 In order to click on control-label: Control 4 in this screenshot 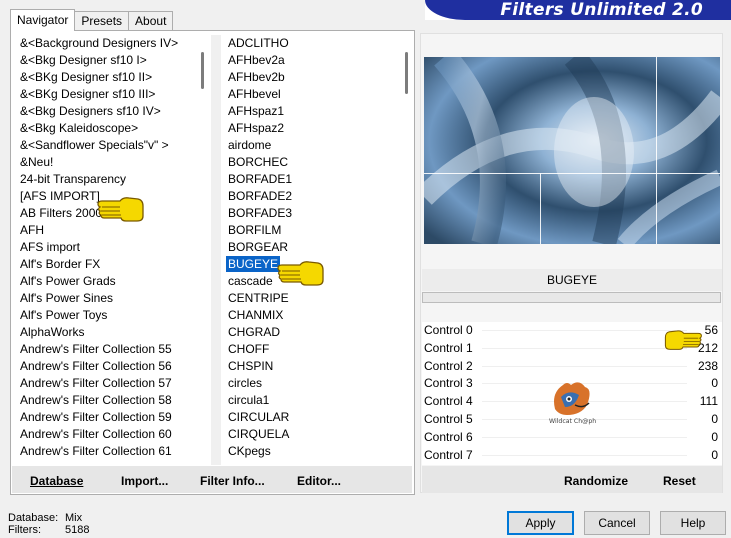, I will do `click(448, 401)`.